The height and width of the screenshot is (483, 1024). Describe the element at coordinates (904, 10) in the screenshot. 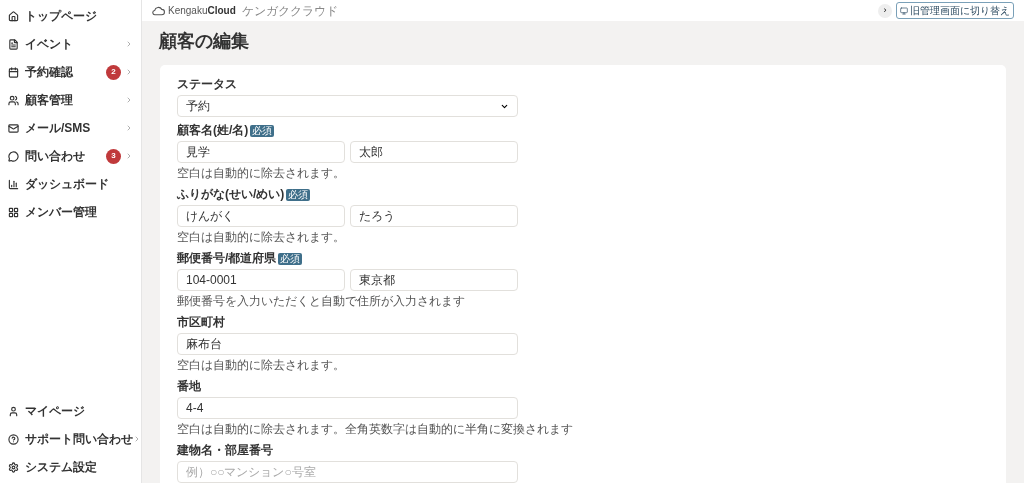

I see `monitor-icon` at that location.